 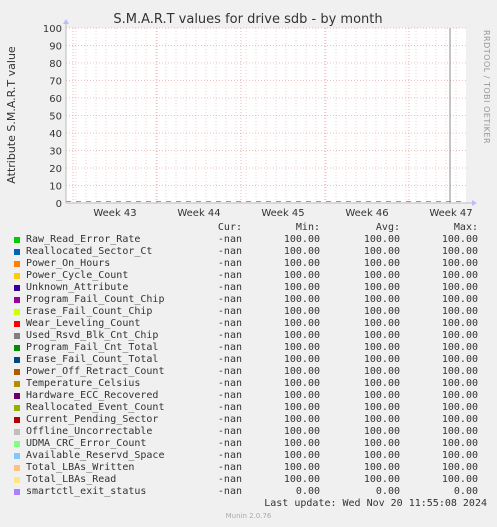 I want to click on legend-row: smartctl_exit_status -nan 0.00 0.00 0.00, so click(x=251, y=492).